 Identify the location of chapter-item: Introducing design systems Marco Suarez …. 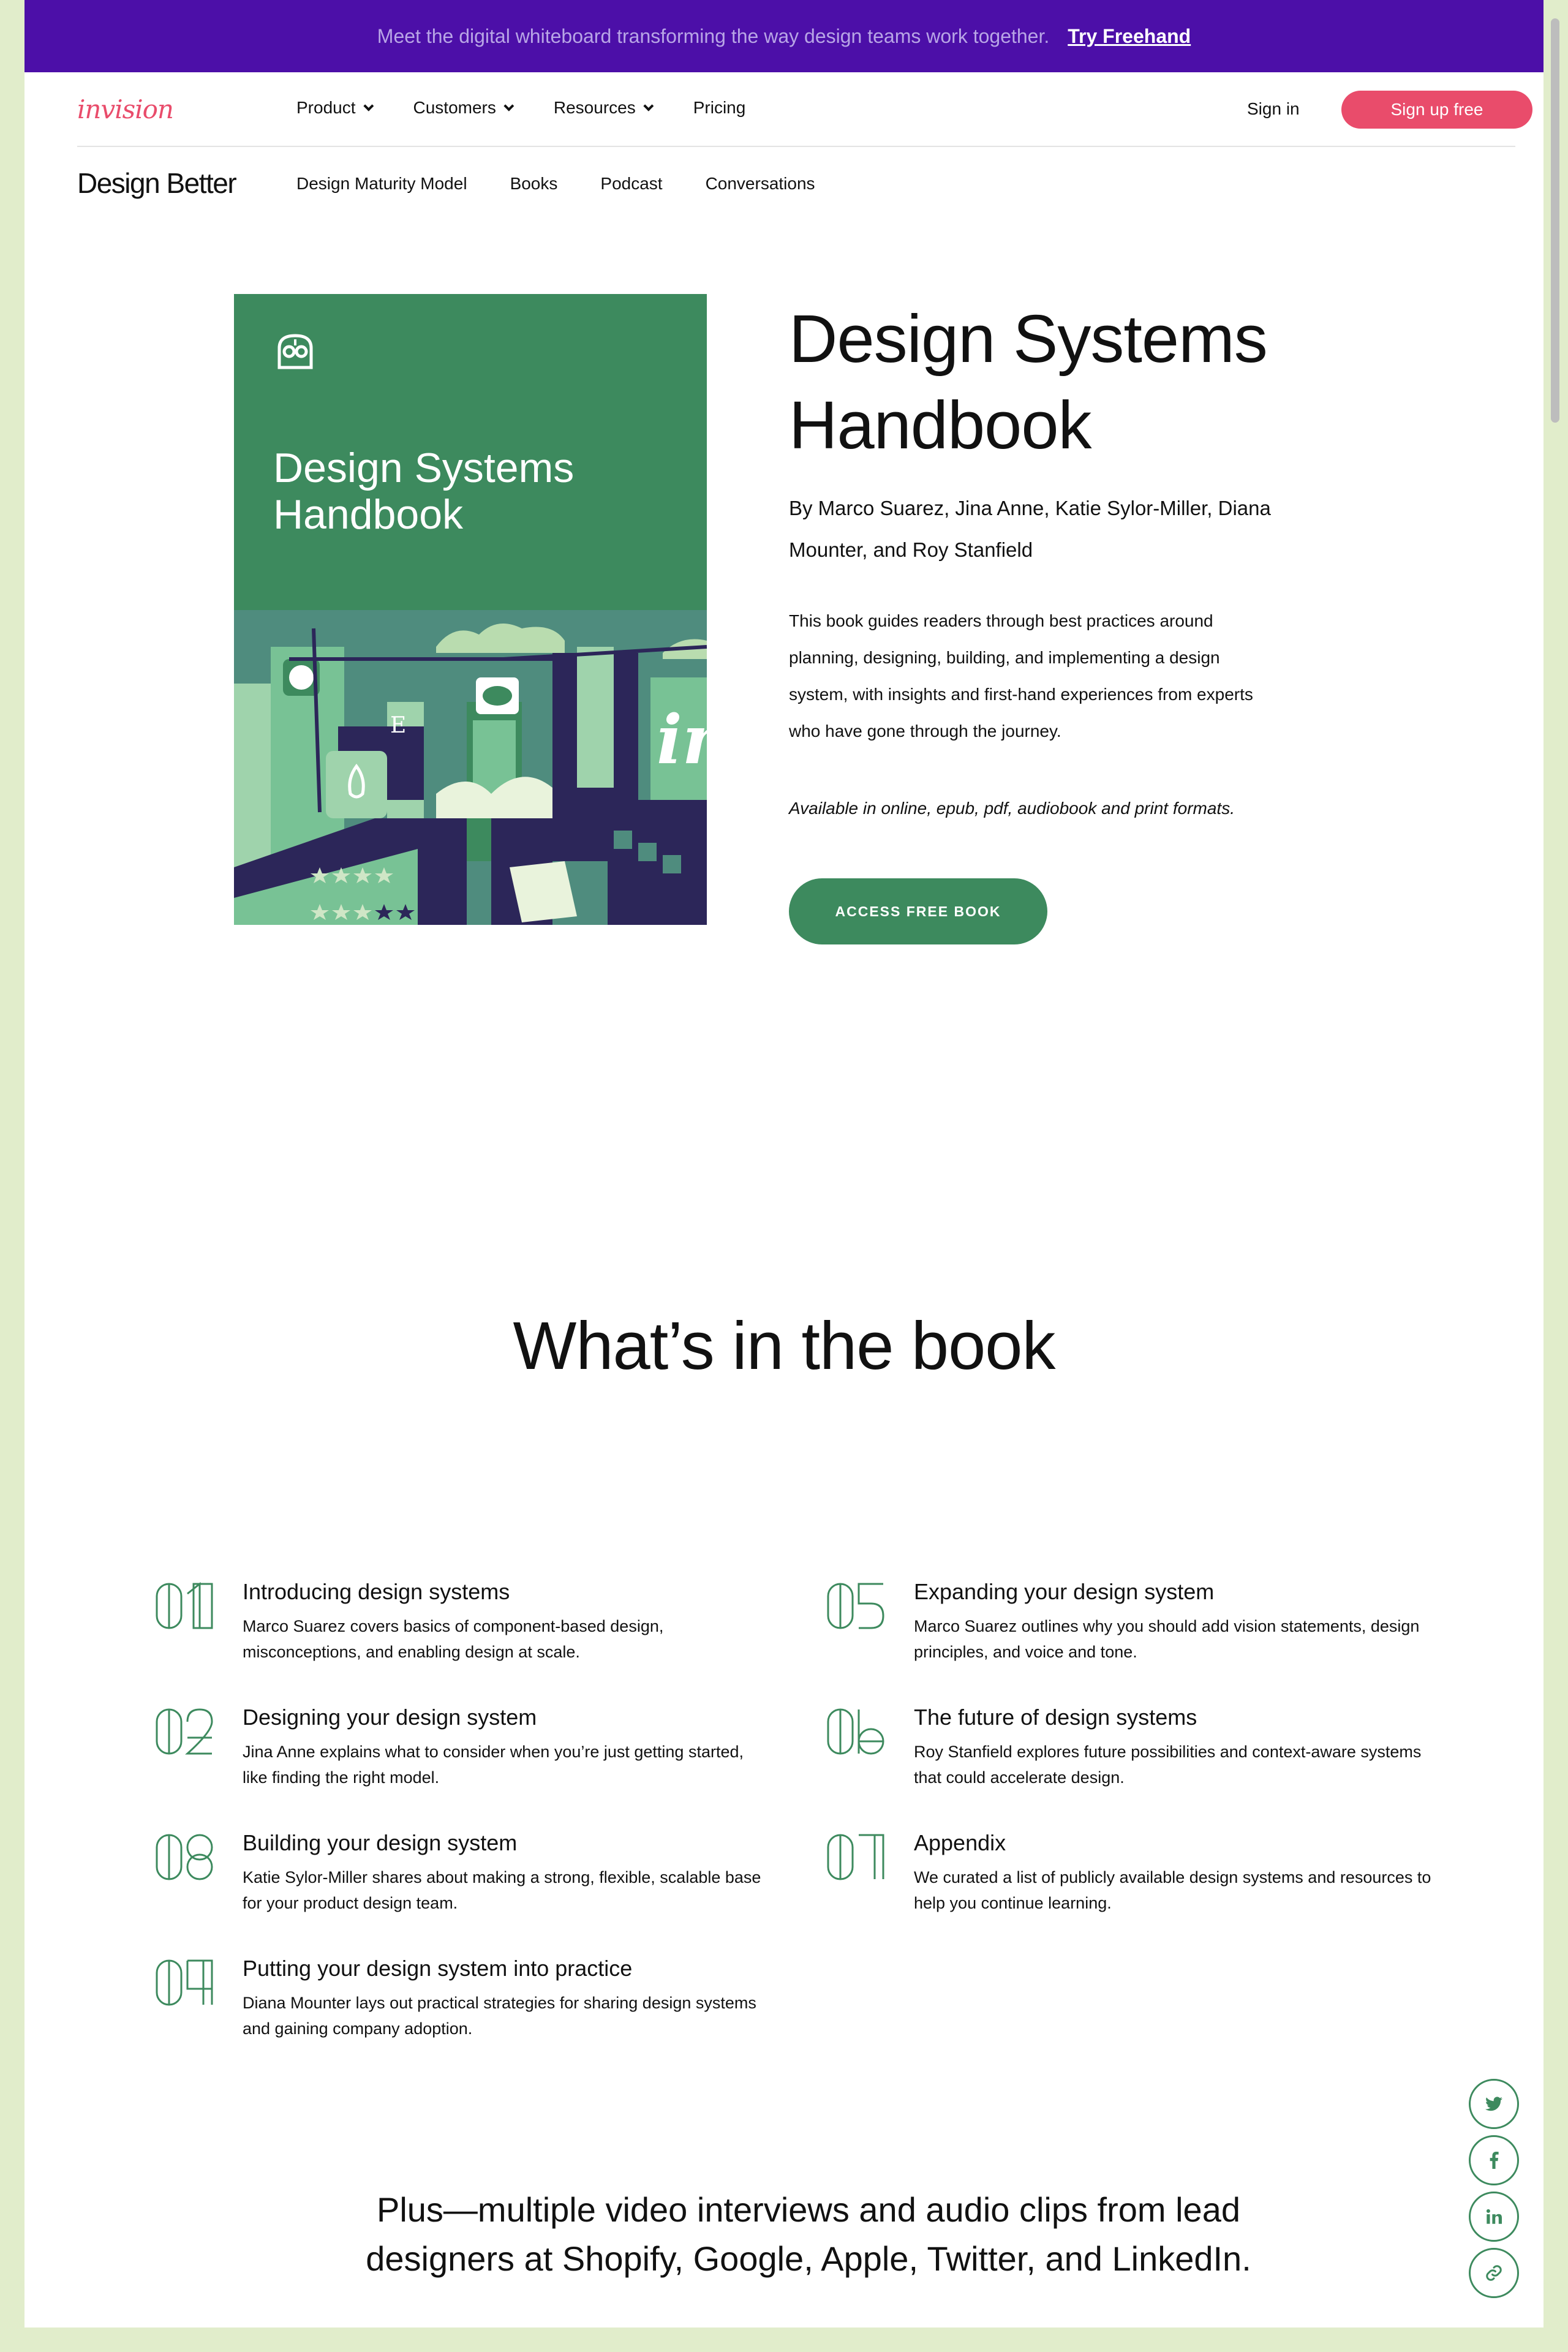
(448, 1626).